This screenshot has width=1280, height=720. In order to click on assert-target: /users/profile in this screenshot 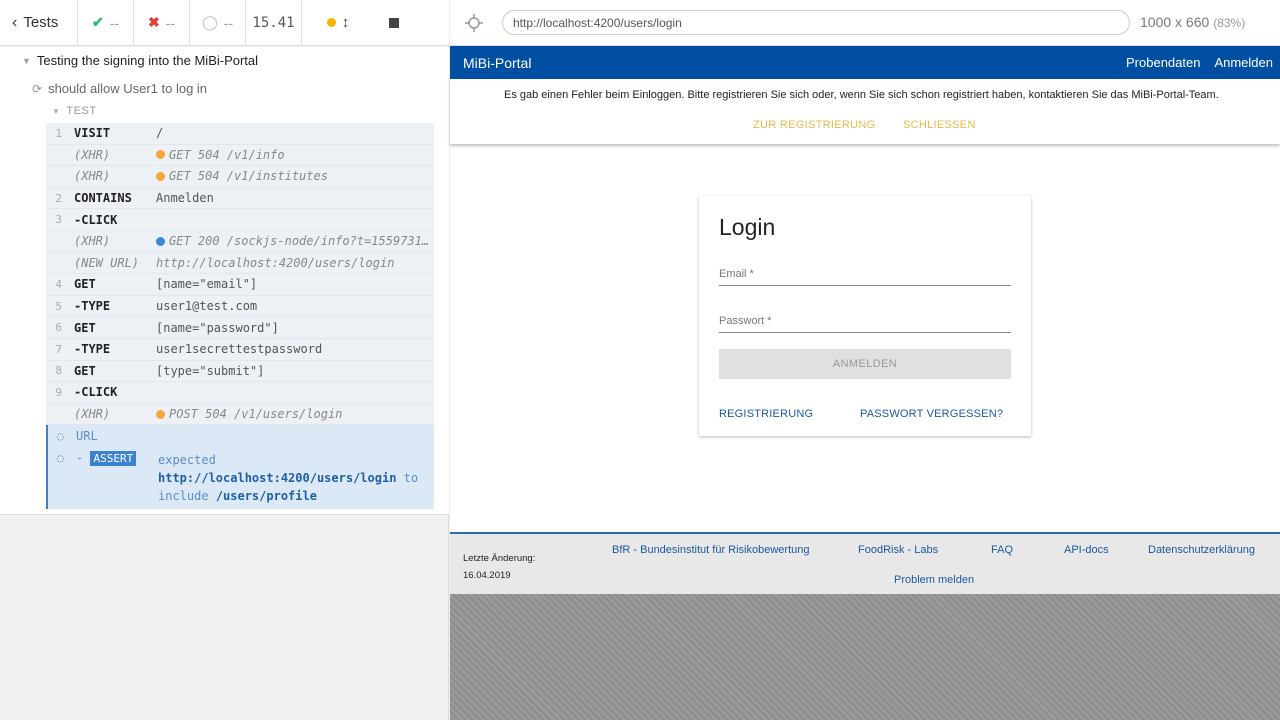, I will do `click(266, 496)`.